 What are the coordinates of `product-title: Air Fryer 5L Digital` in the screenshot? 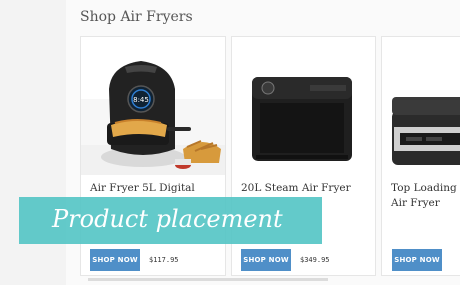 It's located at (156, 188).